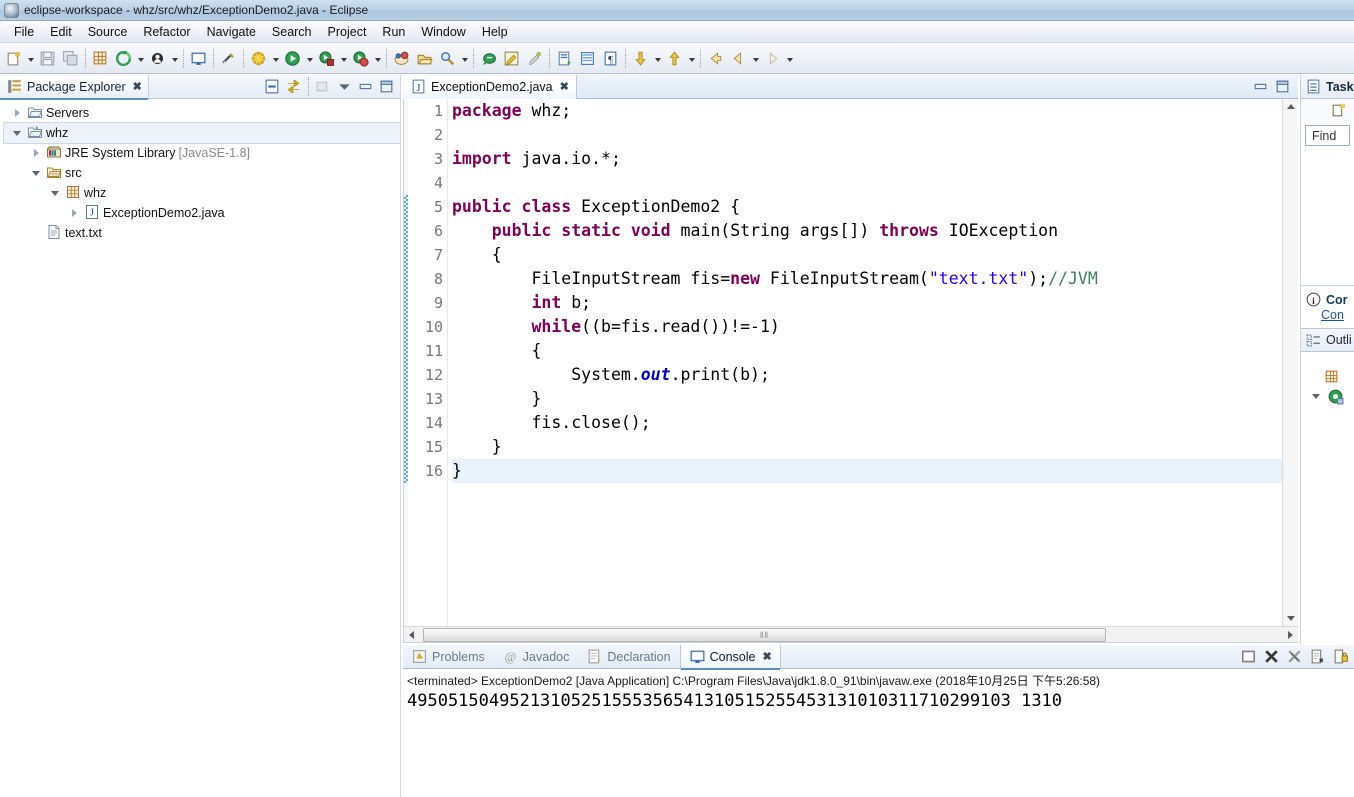  I want to click on debug-icon, so click(258, 58).